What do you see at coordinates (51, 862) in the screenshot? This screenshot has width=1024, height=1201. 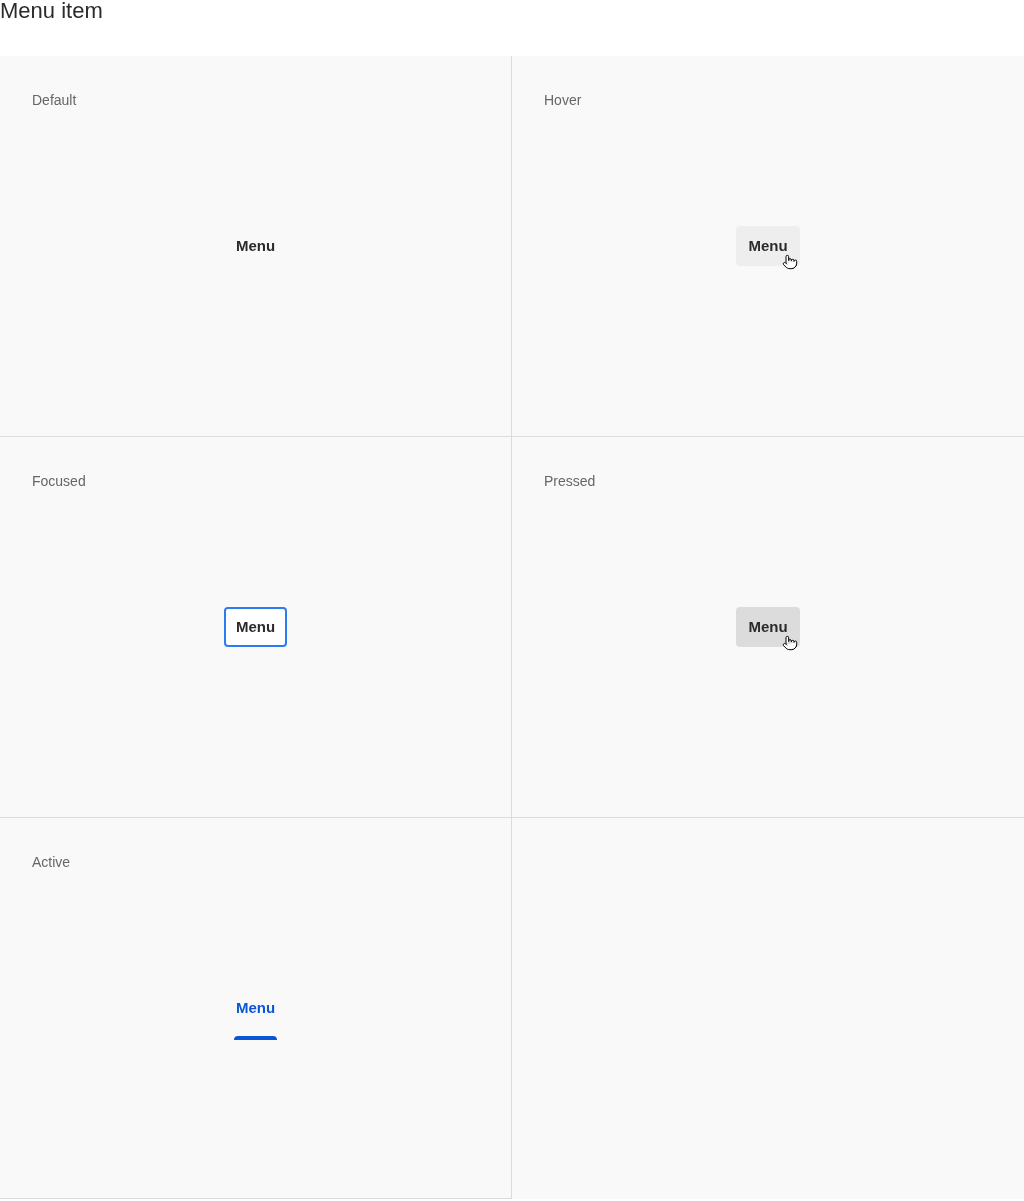 I see `state-label: Active` at bounding box center [51, 862].